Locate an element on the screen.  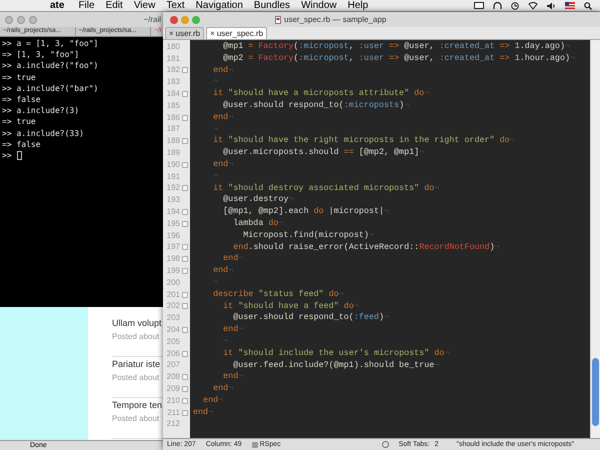
code-line: @mp1 = Factory(:micropost, :user => @user, :created_at => 1.day.ago)¬ is located at coordinates (396, 46).